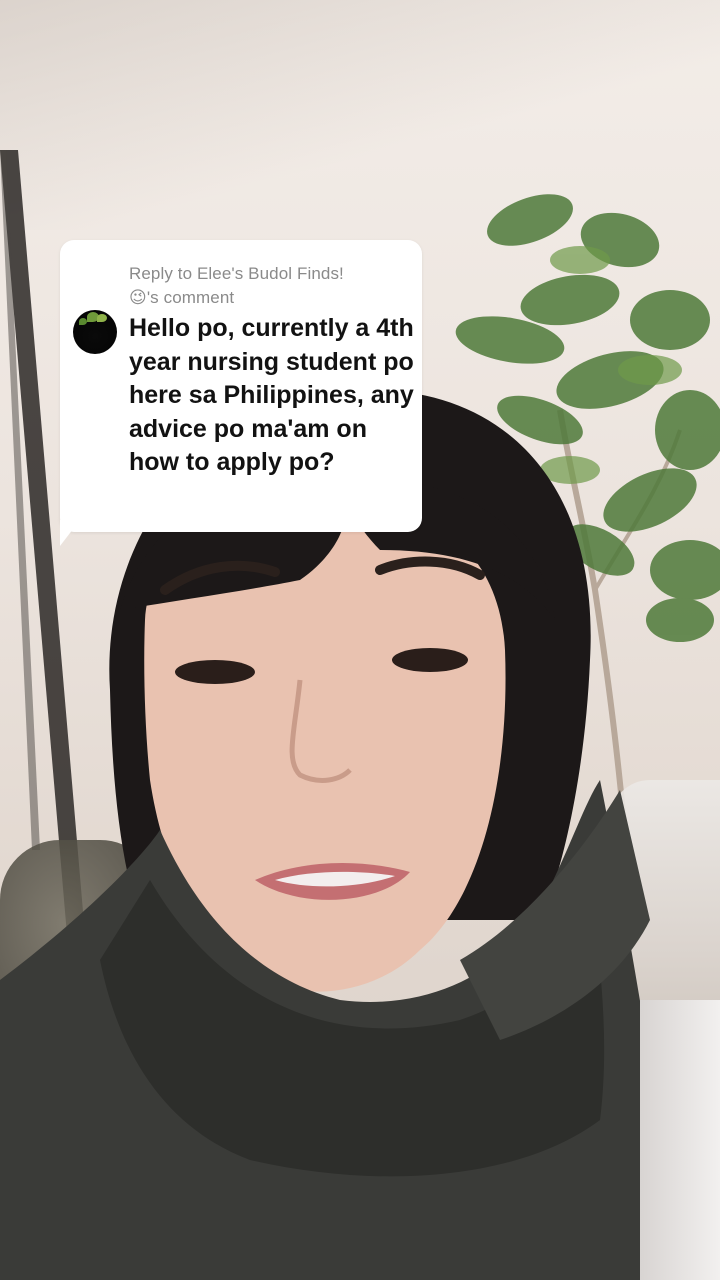 Image resolution: width=720 pixels, height=1280 pixels. Describe the element at coordinates (269, 286) in the screenshot. I see `reply-header: Reply to Elee's Budol Finds! 😉's comment` at that location.